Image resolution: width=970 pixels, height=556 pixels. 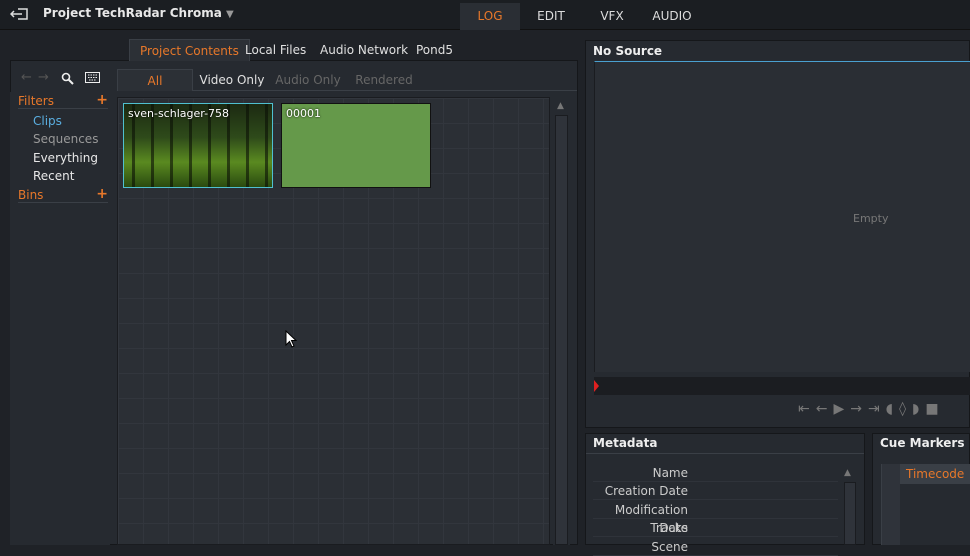 What do you see at coordinates (92, 77) in the screenshot?
I see `keyboard-icon` at bounding box center [92, 77].